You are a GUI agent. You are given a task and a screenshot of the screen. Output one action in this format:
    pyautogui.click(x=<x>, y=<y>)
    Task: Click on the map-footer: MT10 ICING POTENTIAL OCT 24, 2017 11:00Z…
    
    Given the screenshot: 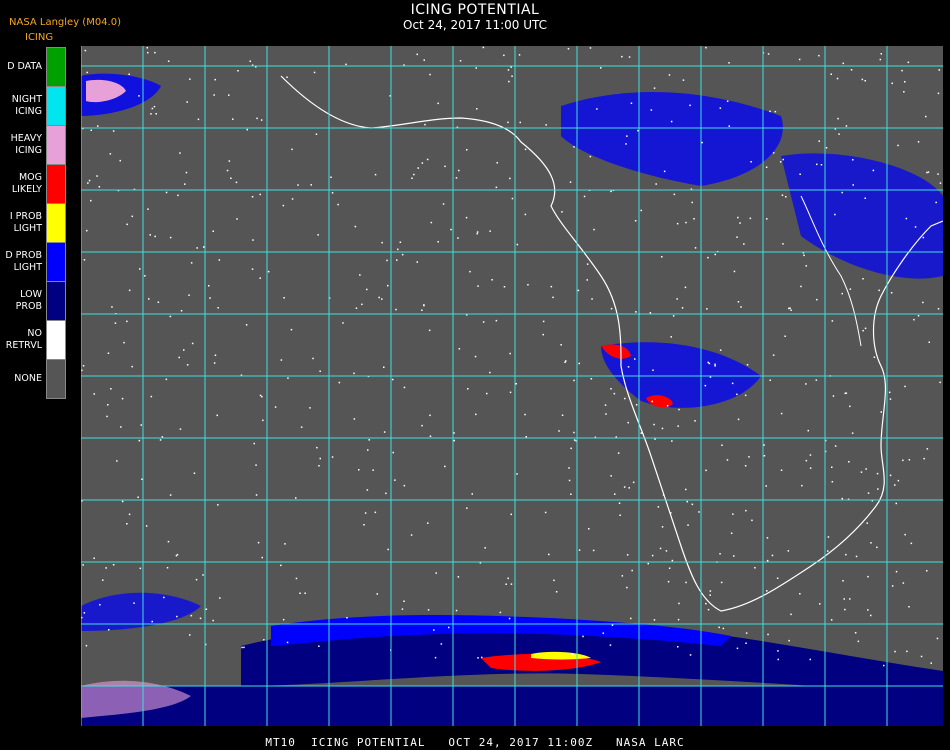 What is the action you would take?
    pyautogui.click(x=475, y=742)
    